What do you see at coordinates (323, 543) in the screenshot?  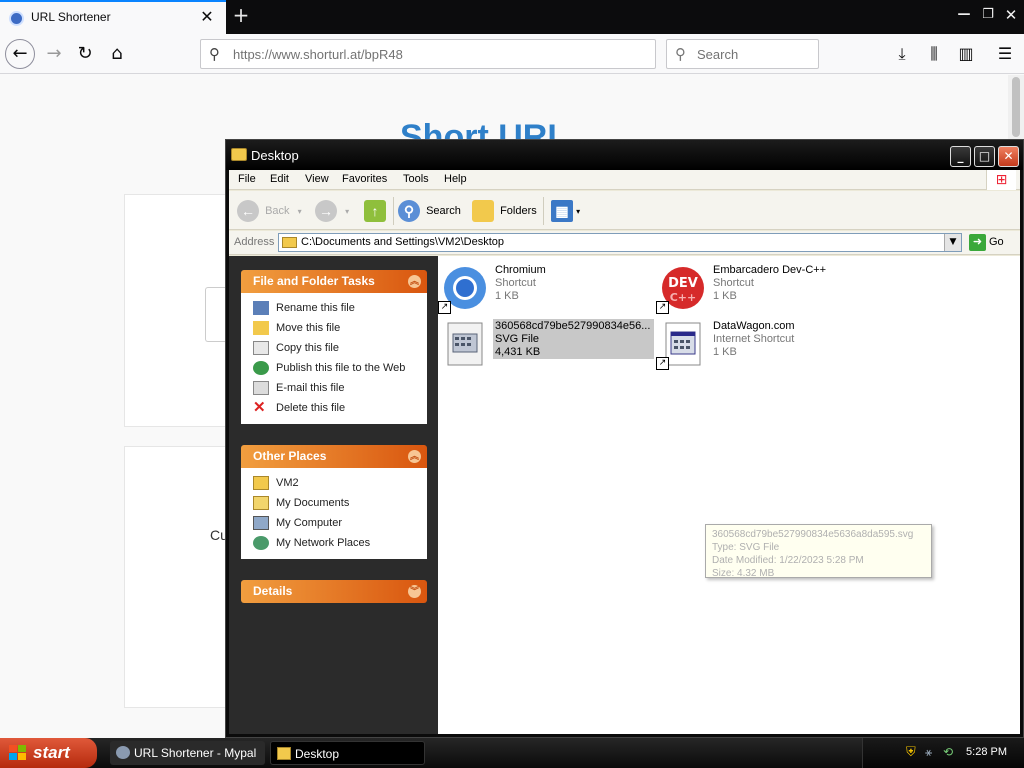 I see `place-label: My Network Places` at bounding box center [323, 543].